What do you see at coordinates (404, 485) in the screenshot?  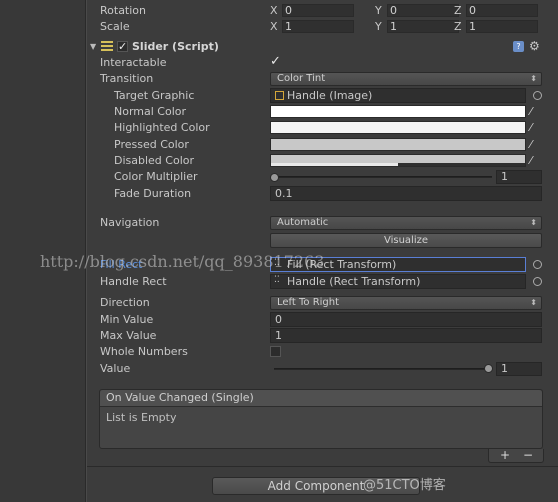 I see `site-watermark: @51CTO博客` at bounding box center [404, 485].